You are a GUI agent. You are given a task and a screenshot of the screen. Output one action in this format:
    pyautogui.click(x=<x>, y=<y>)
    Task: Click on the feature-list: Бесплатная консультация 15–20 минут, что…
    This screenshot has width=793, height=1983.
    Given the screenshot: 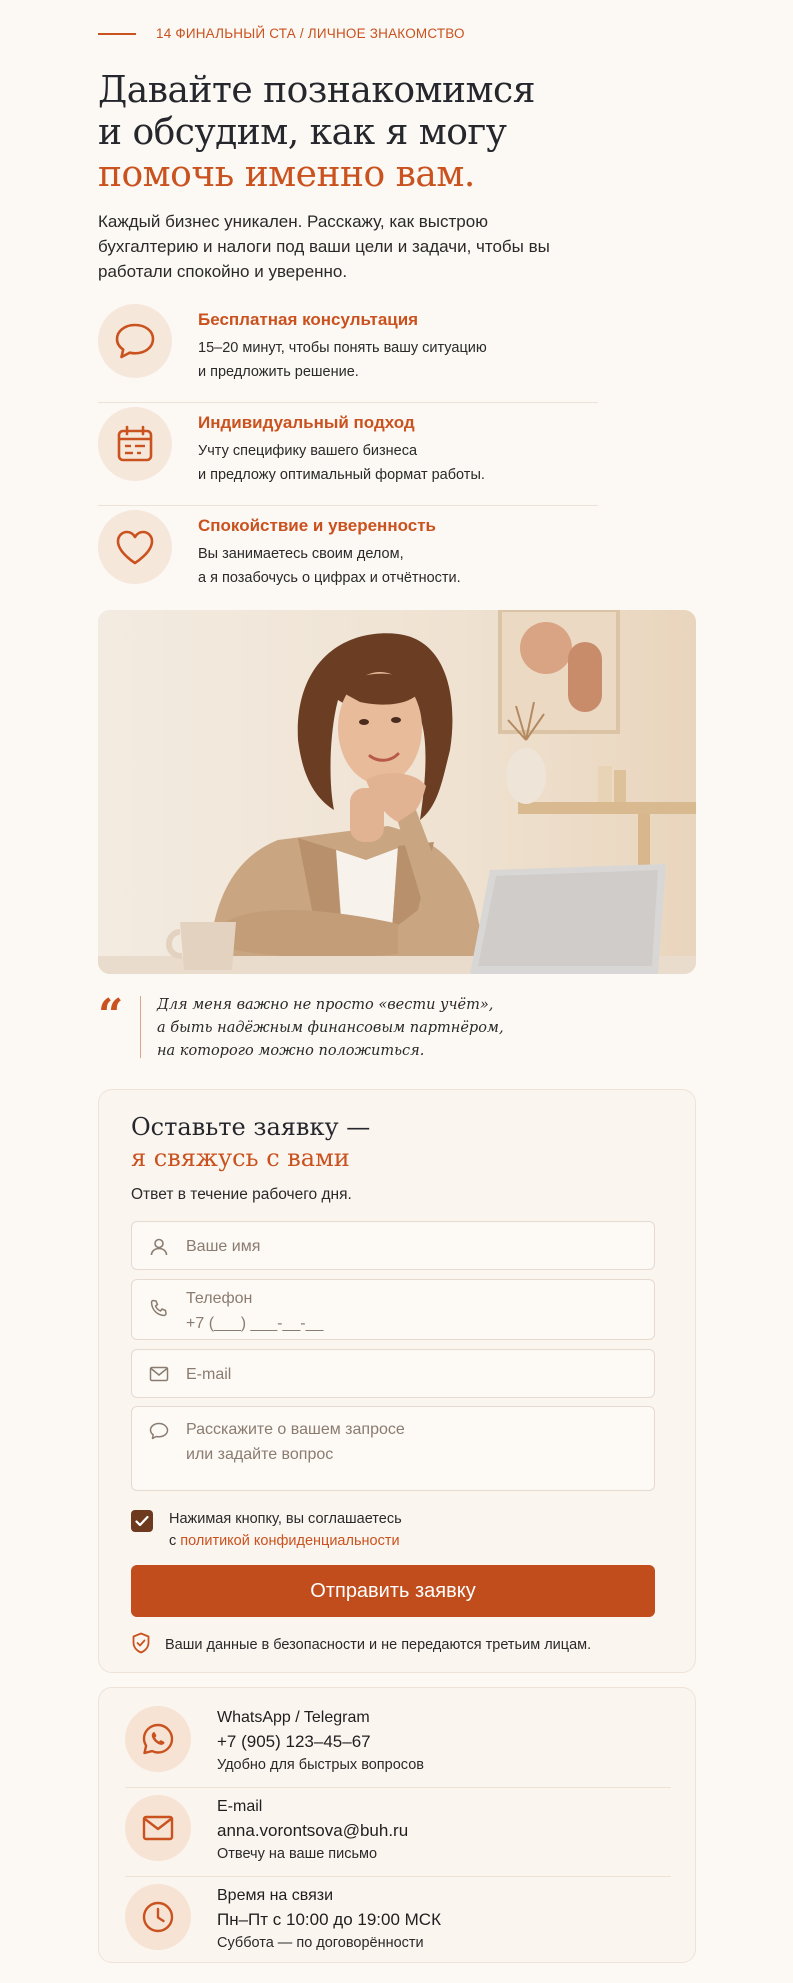 What is the action you would take?
    pyautogui.click(x=348, y=454)
    